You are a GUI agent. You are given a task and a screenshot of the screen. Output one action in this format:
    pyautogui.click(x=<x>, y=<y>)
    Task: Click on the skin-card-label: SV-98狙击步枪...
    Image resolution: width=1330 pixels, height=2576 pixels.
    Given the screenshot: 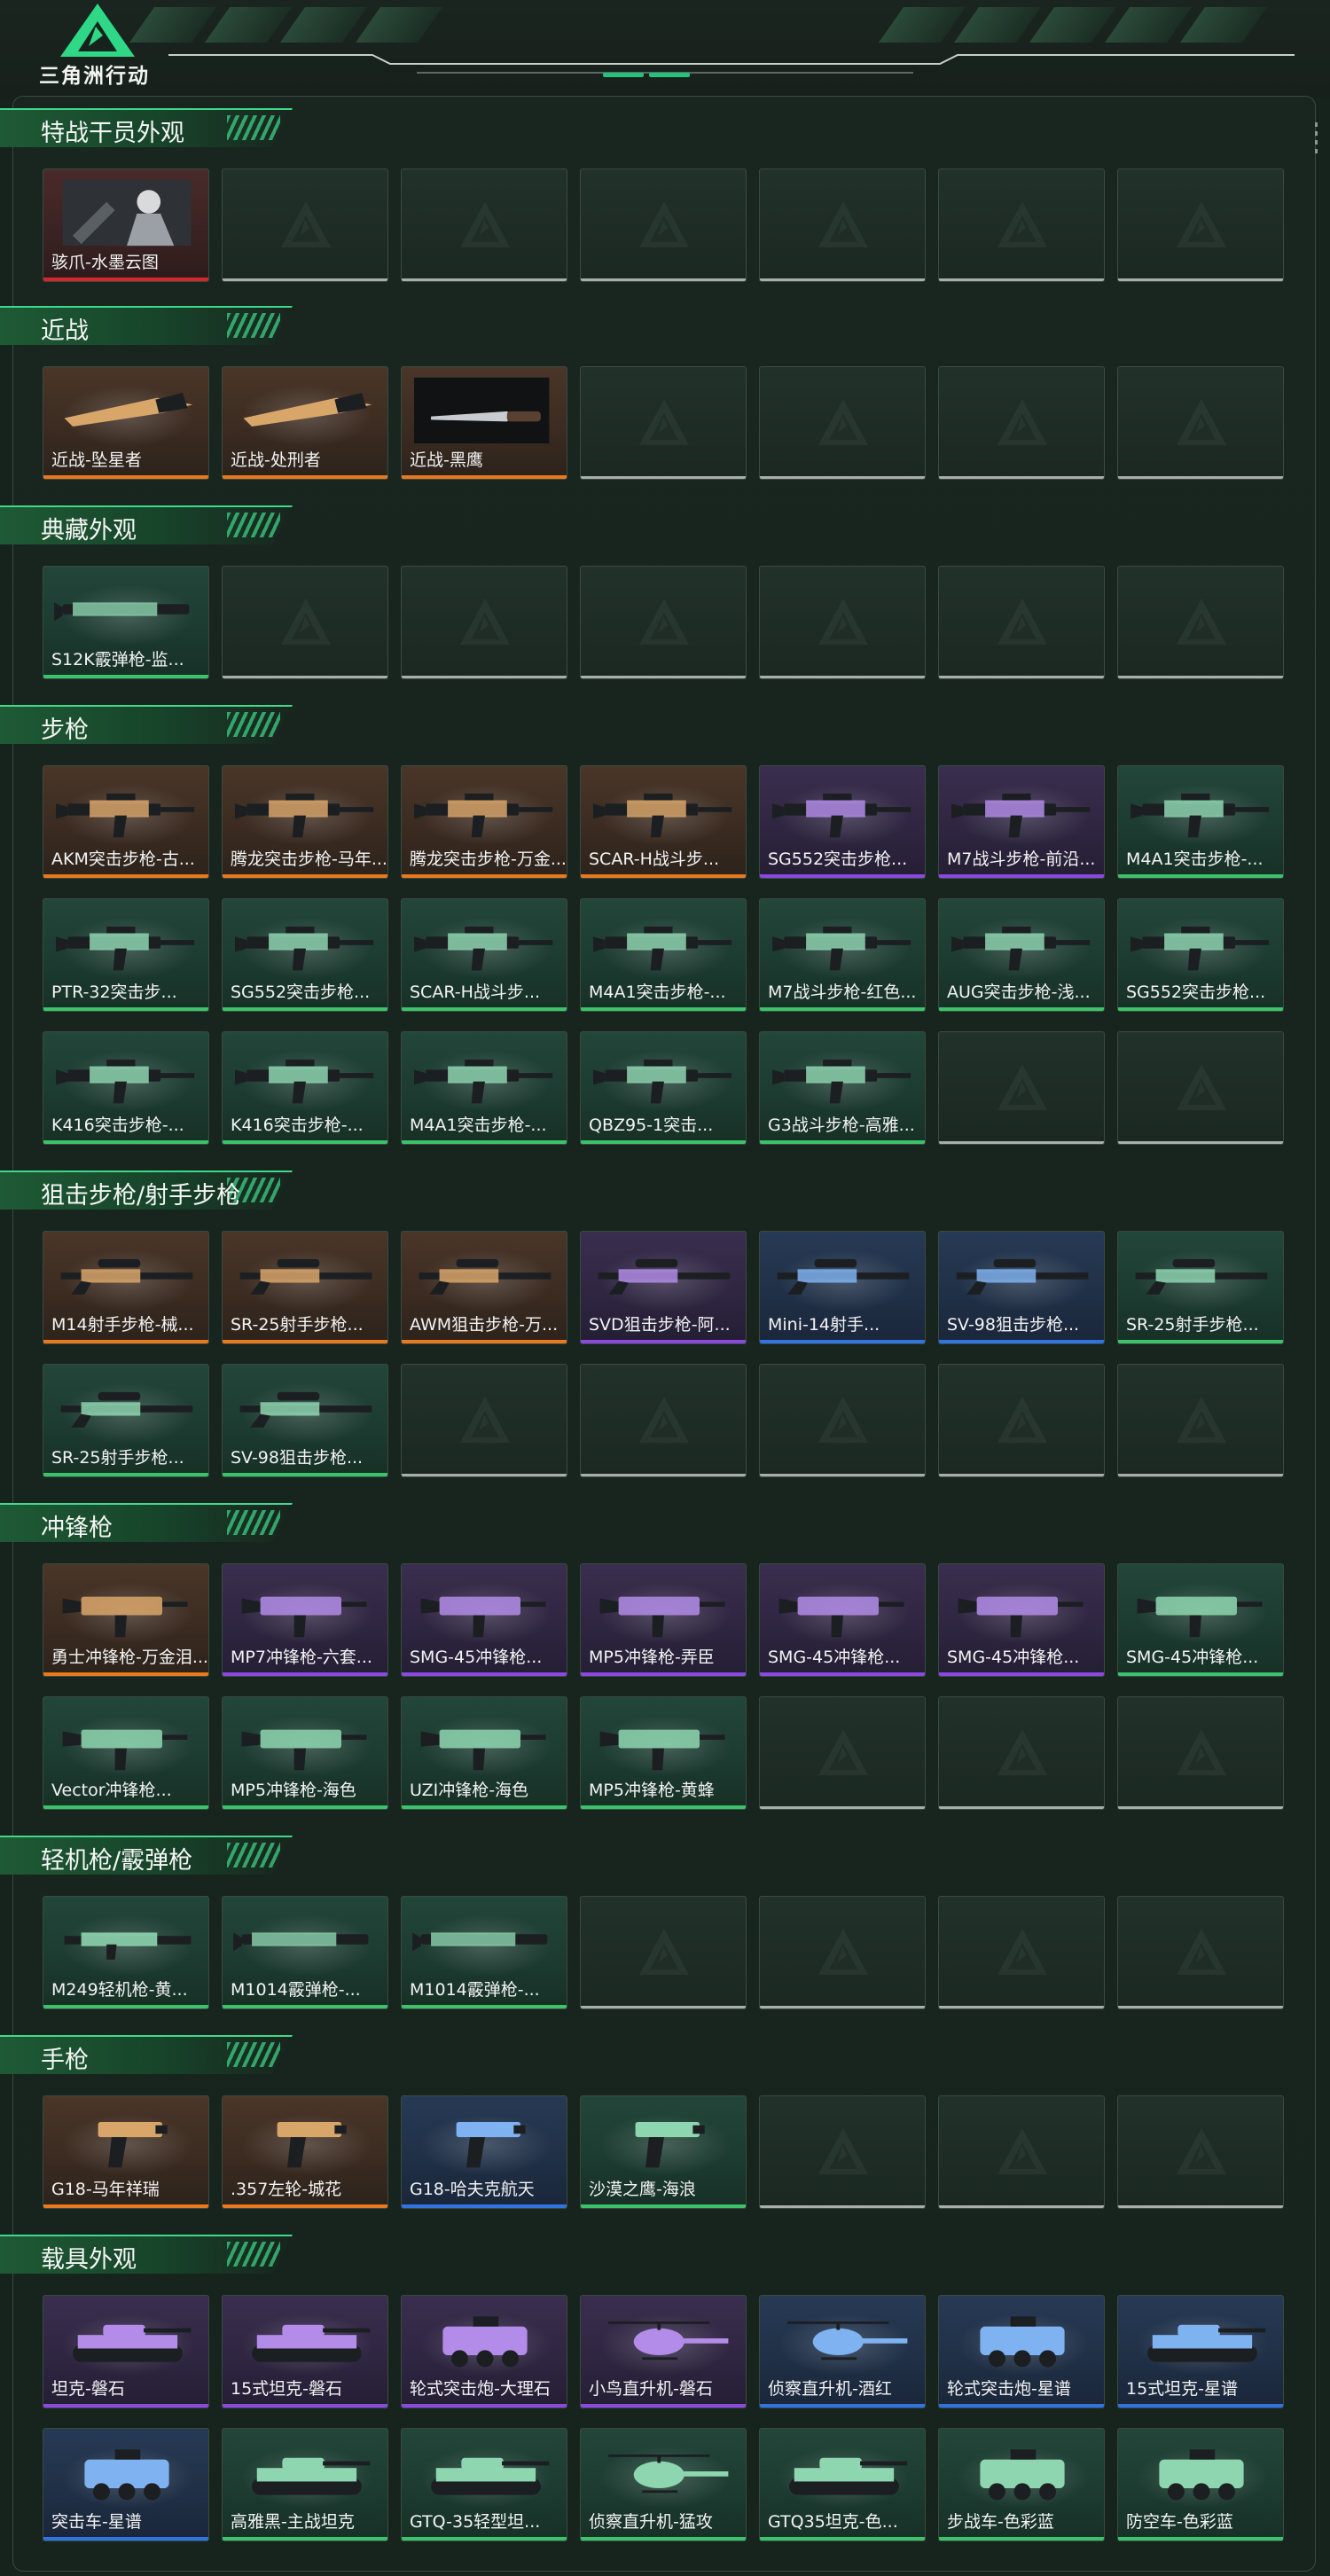 What is the action you would take?
    pyautogui.click(x=298, y=1458)
    